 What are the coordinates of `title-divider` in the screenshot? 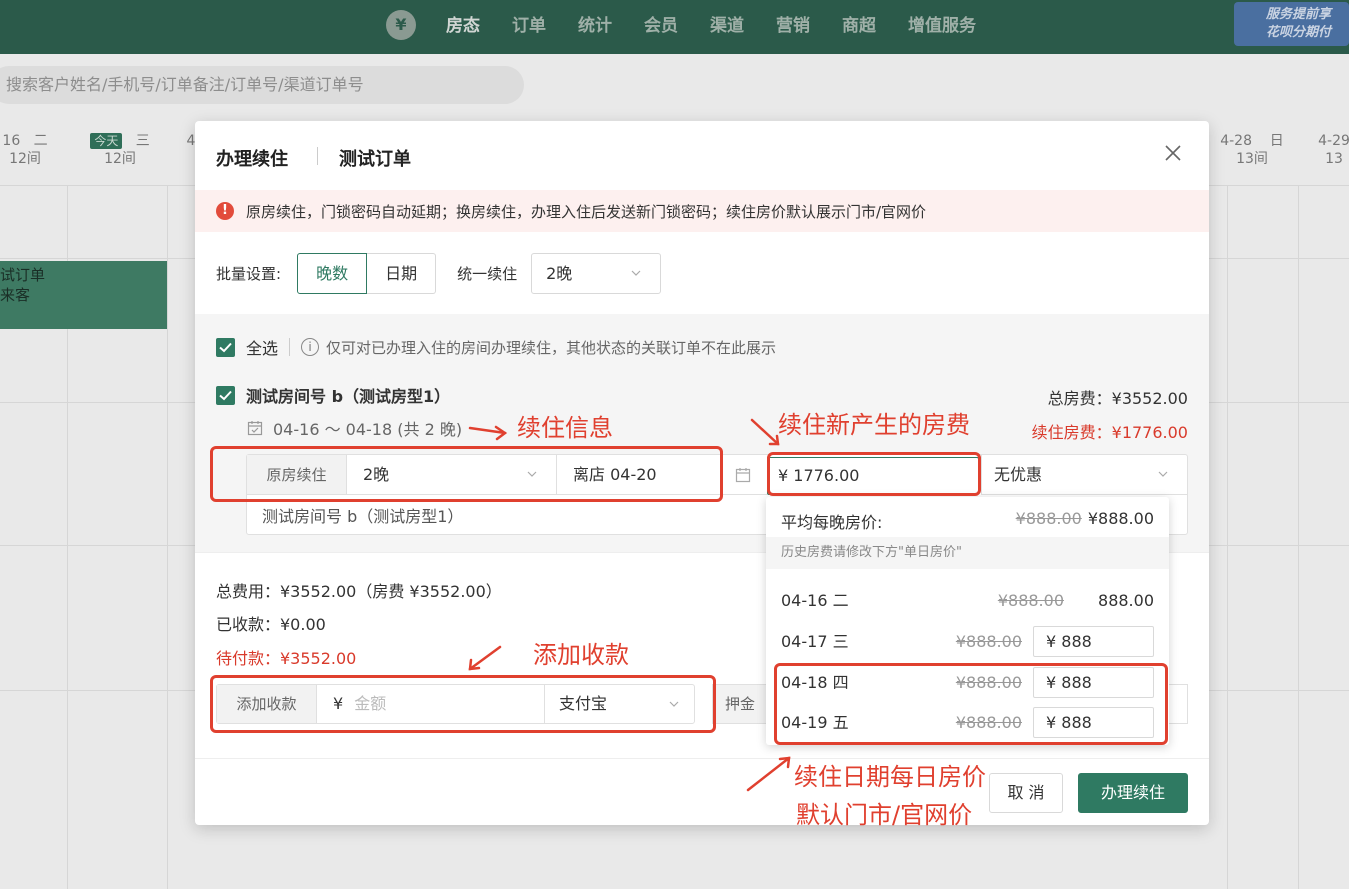 It's located at (317, 156).